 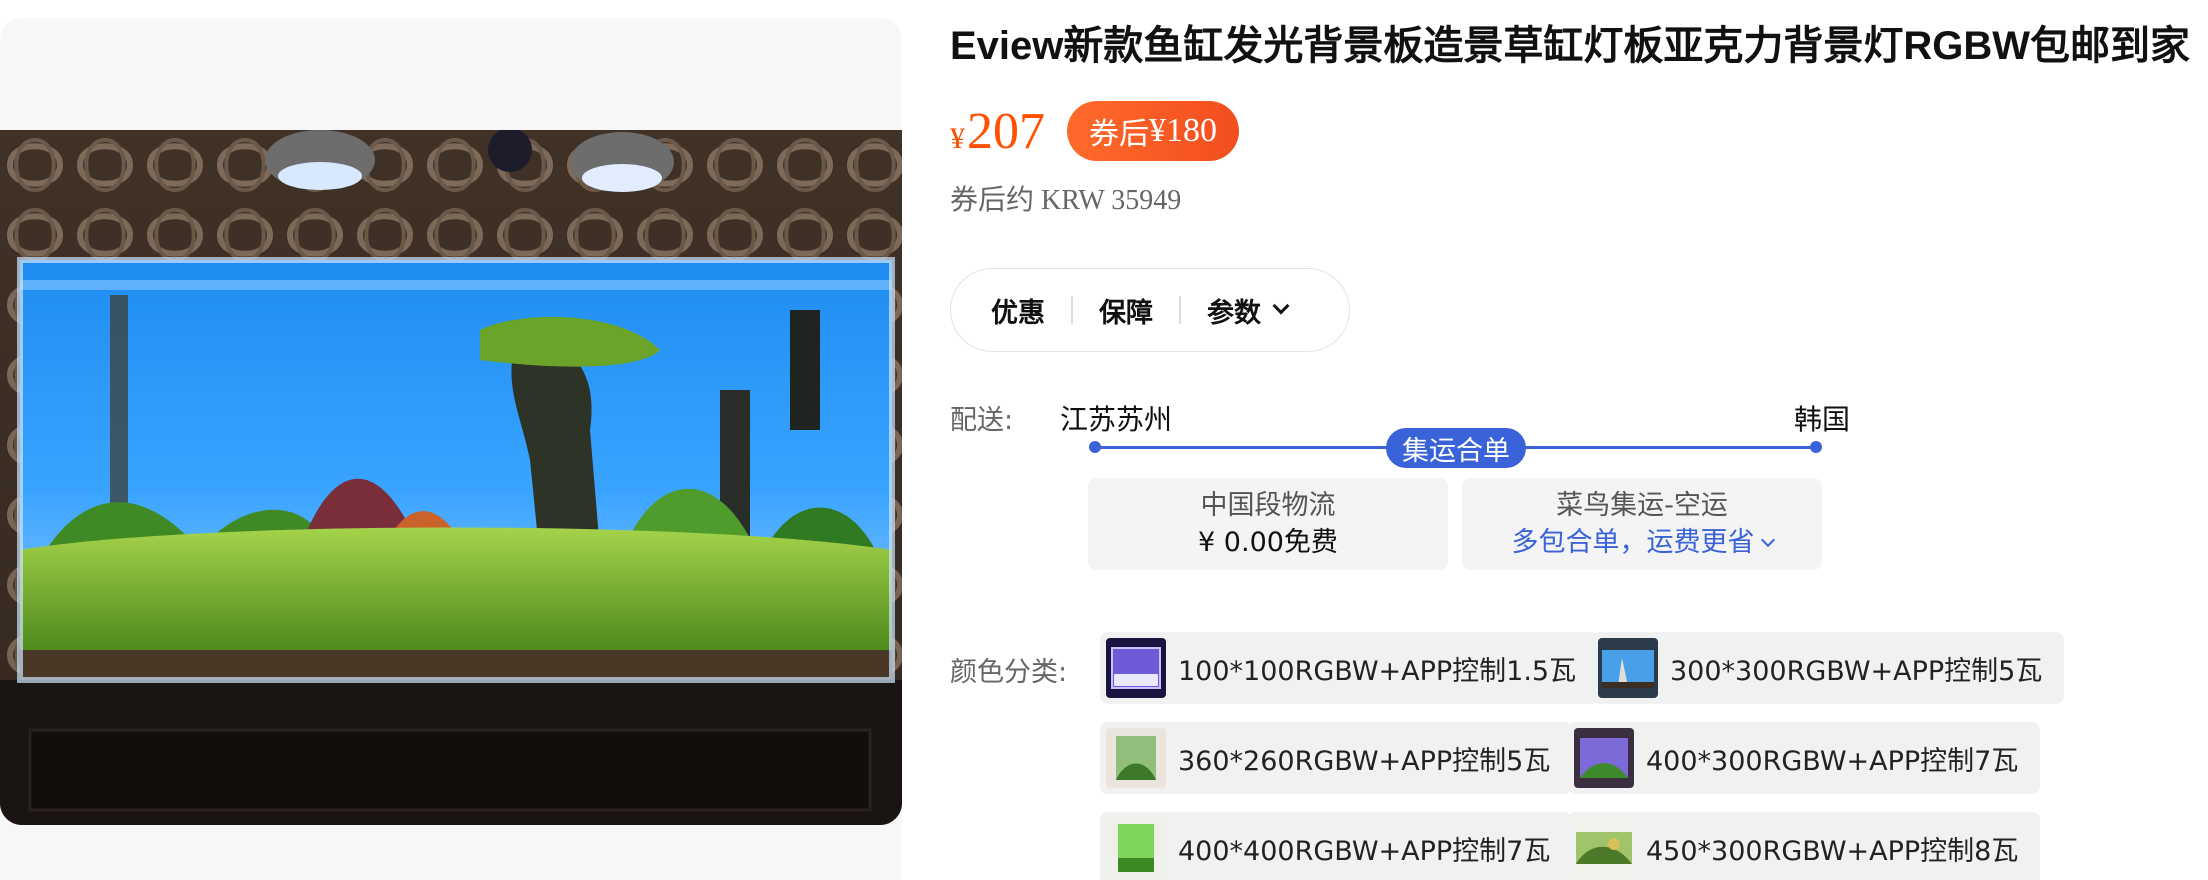 I want to click on info-tabs: 优惠 保障 参数, so click(x=1150, y=310).